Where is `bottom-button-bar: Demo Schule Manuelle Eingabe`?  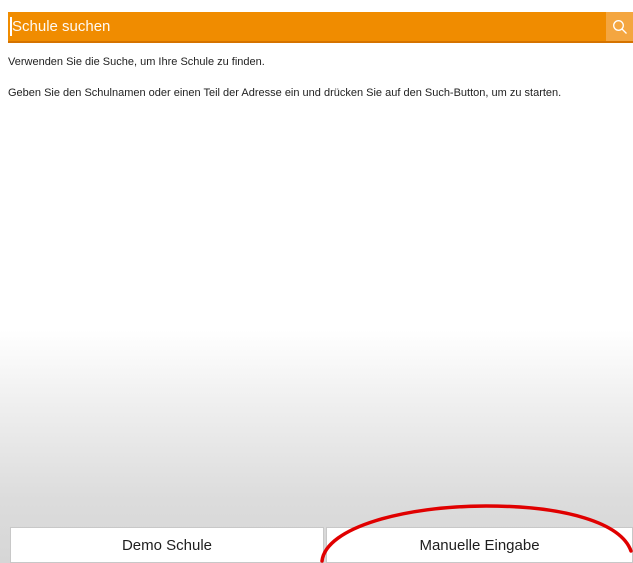
bottom-button-bar: Demo Schule Manuelle Eingabe is located at coordinates (321, 545).